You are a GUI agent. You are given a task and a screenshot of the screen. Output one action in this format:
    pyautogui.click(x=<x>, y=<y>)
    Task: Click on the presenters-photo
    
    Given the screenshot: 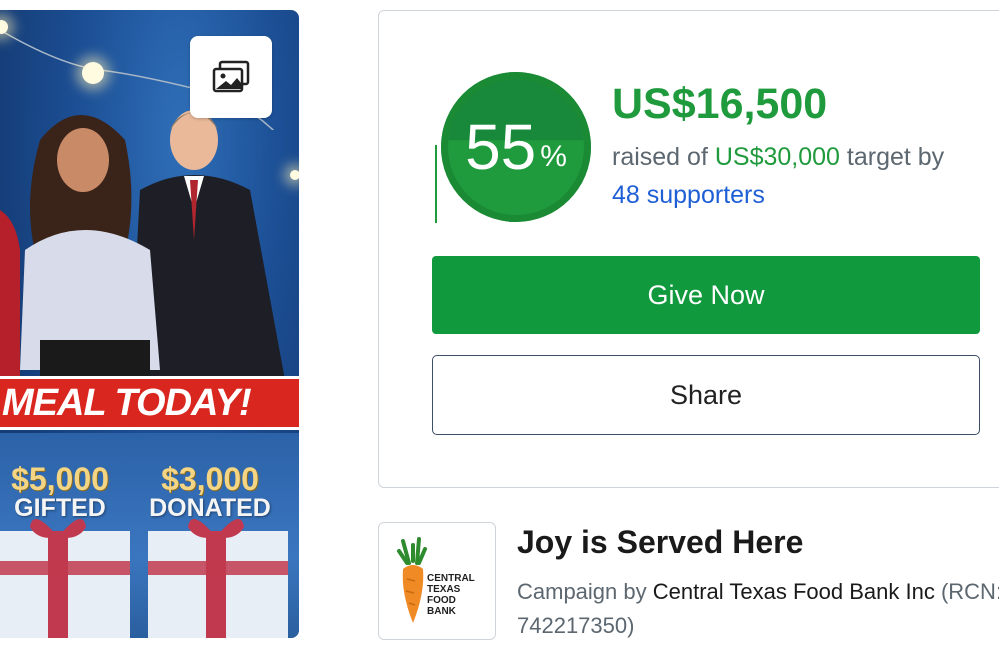 What is the action you would take?
    pyautogui.click(x=142, y=245)
    